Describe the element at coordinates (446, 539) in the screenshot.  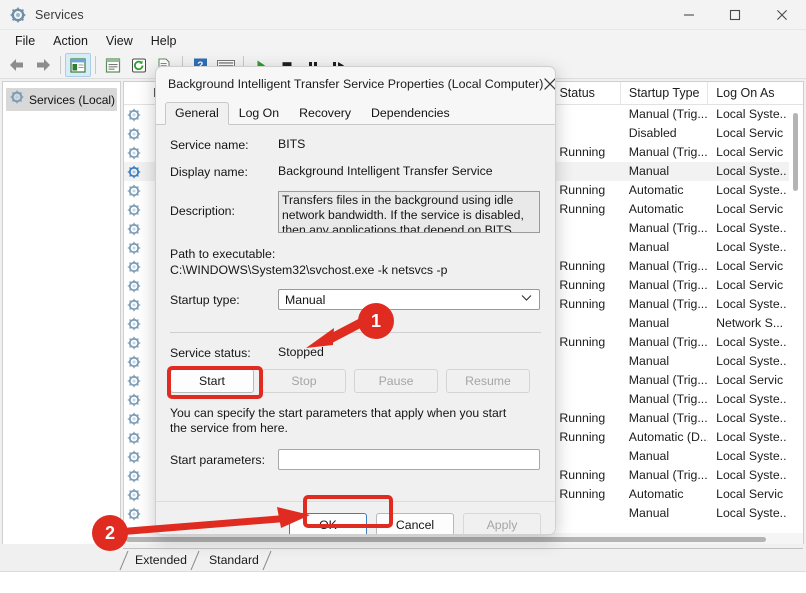
I see `horizontal-scroll-thumb` at that location.